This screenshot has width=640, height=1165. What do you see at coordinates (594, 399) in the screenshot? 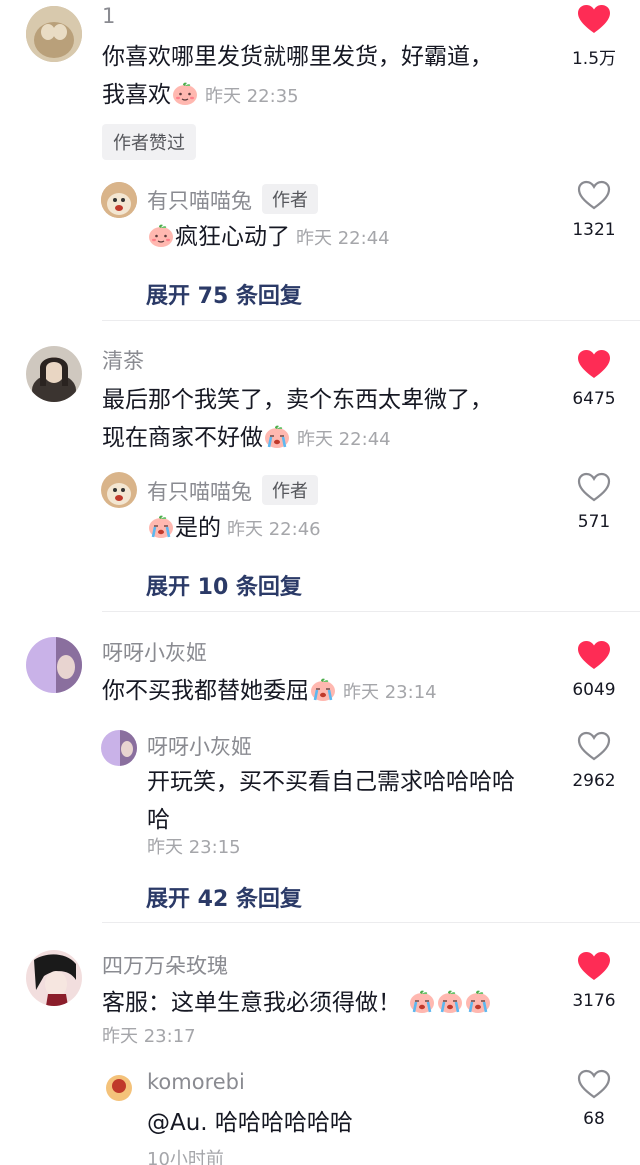
I see `like-count: 6475` at bounding box center [594, 399].